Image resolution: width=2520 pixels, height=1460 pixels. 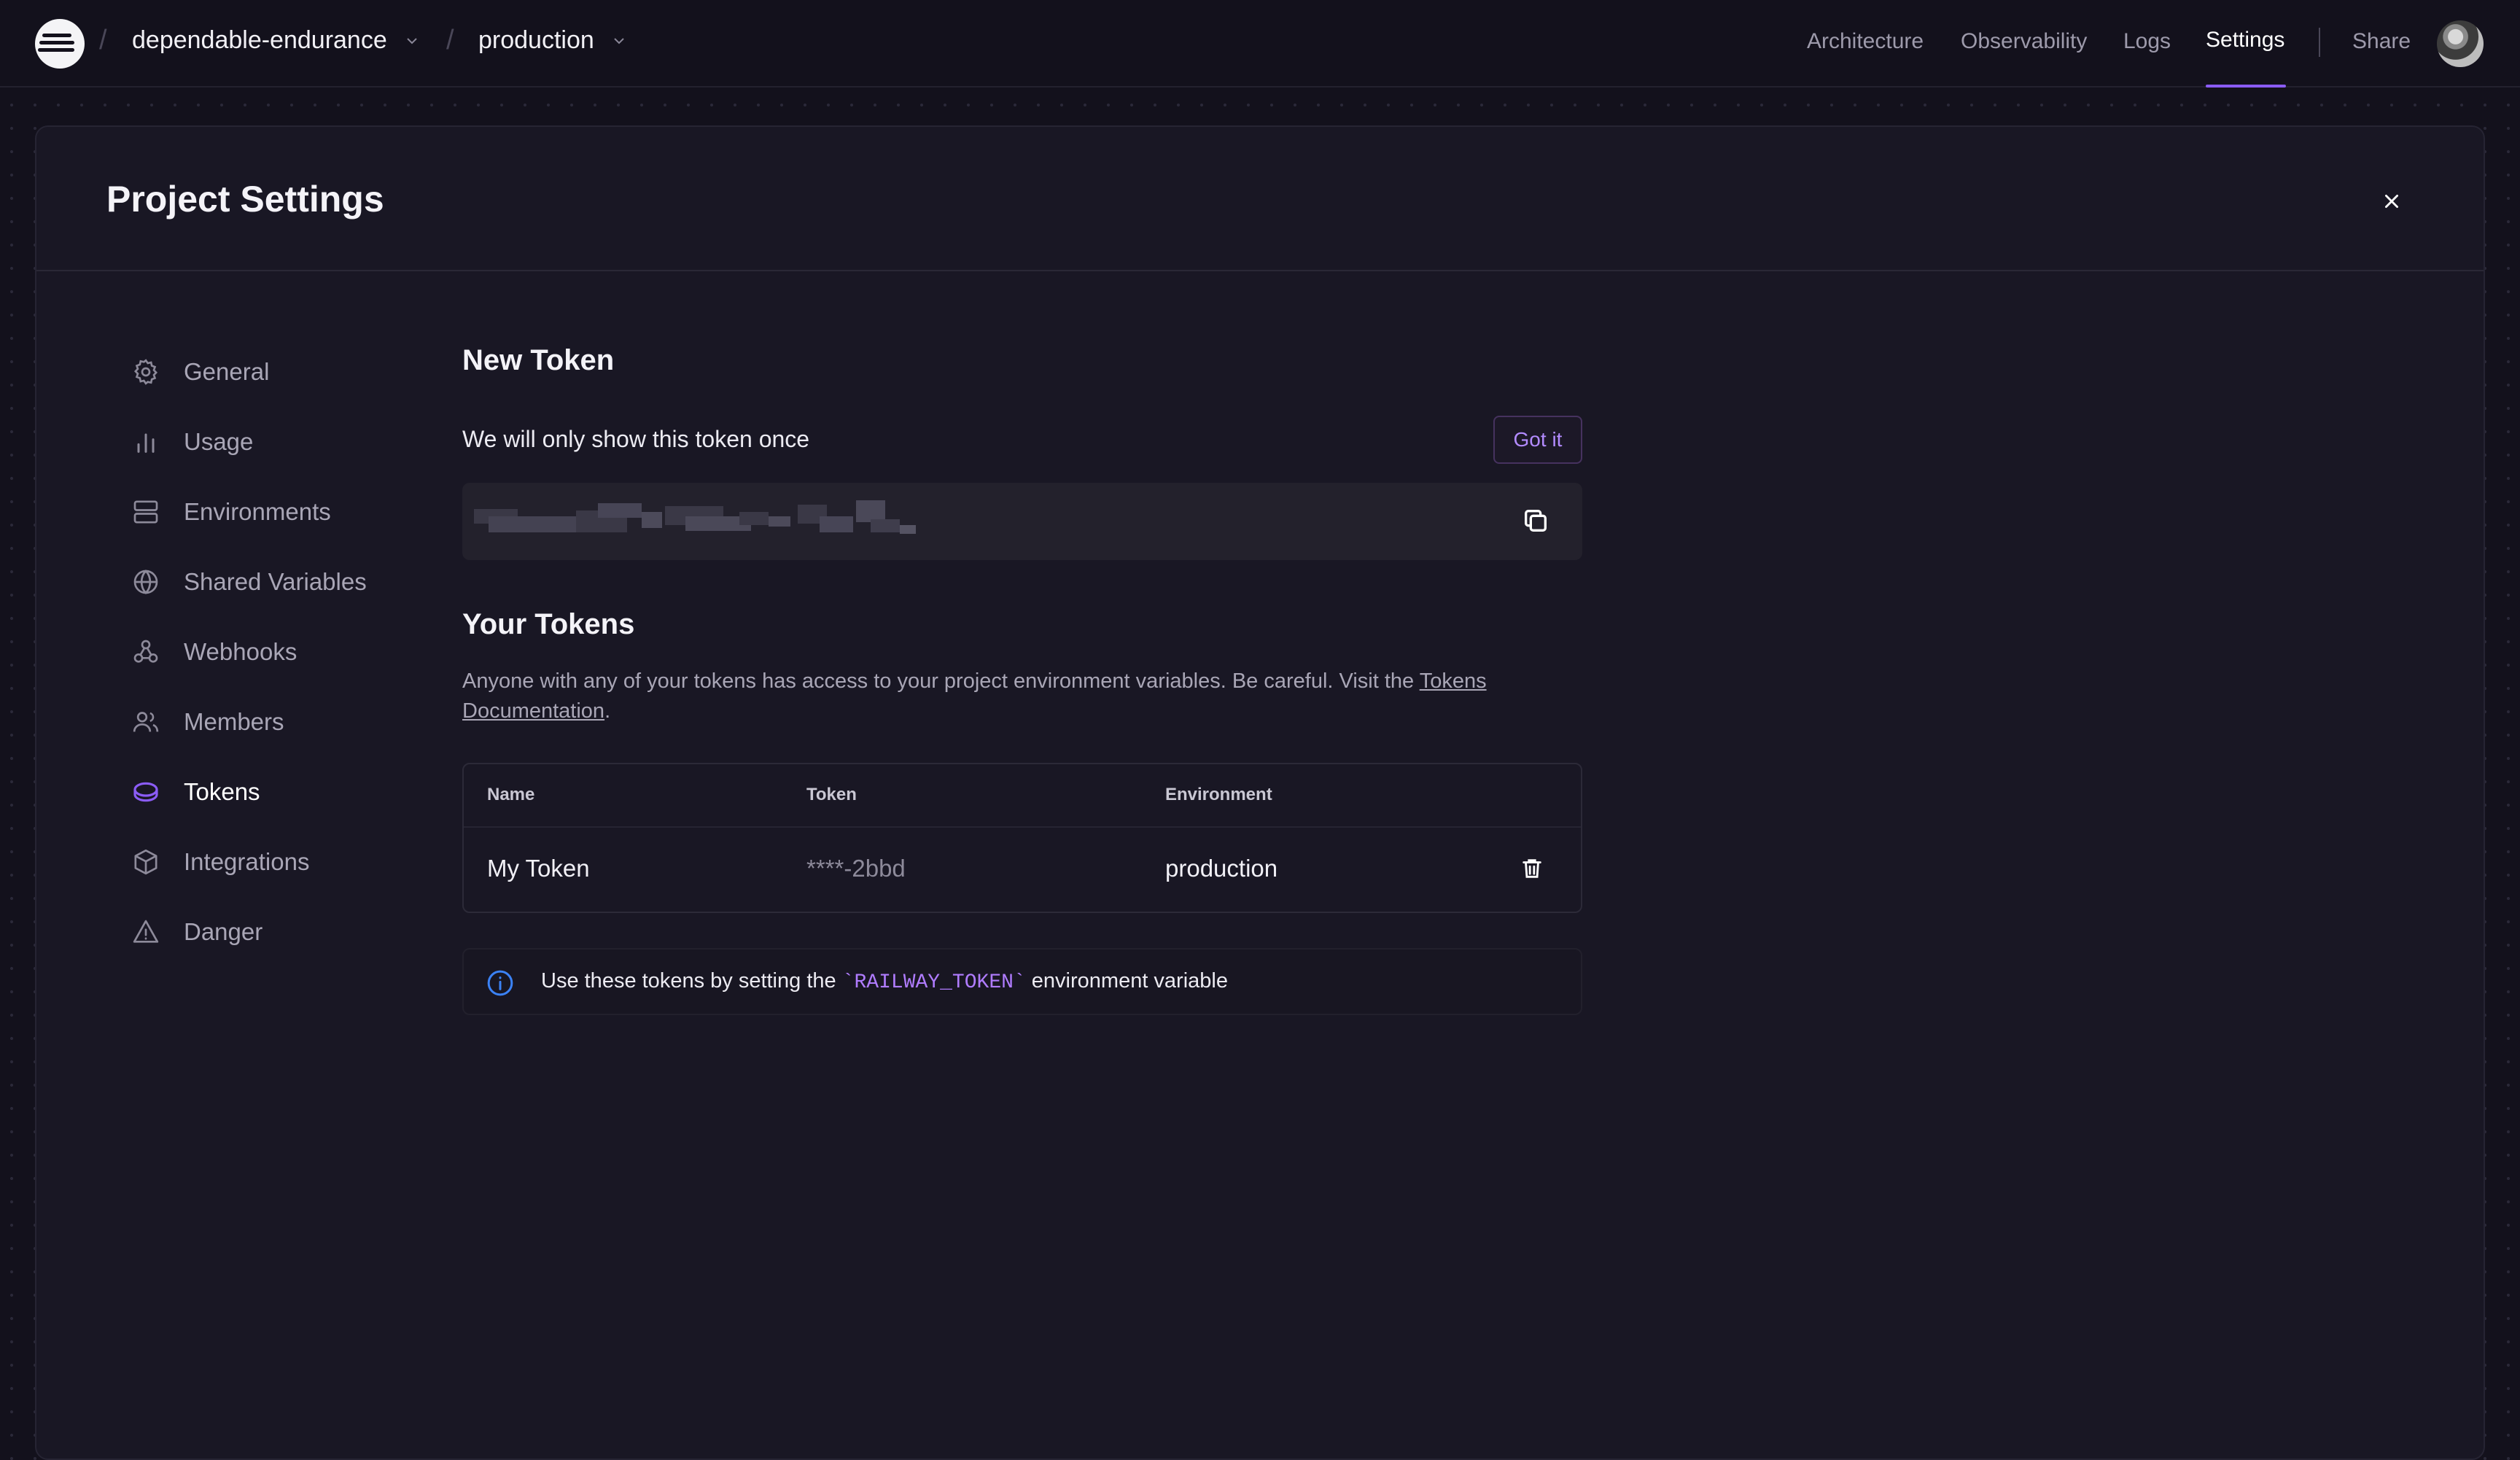 What do you see at coordinates (1532, 868) in the screenshot?
I see `trash-icon` at bounding box center [1532, 868].